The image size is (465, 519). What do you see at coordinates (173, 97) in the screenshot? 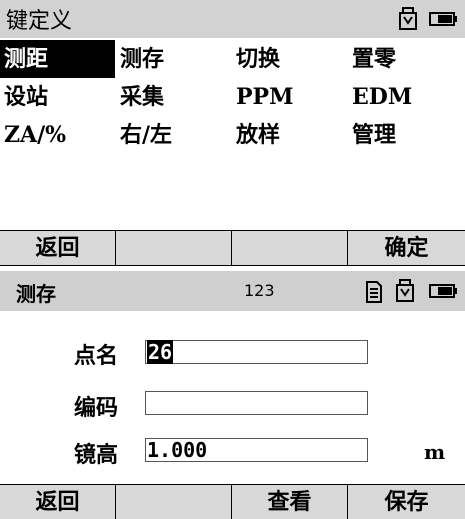
I see `key-cell-1-1: 采集` at bounding box center [173, 97].